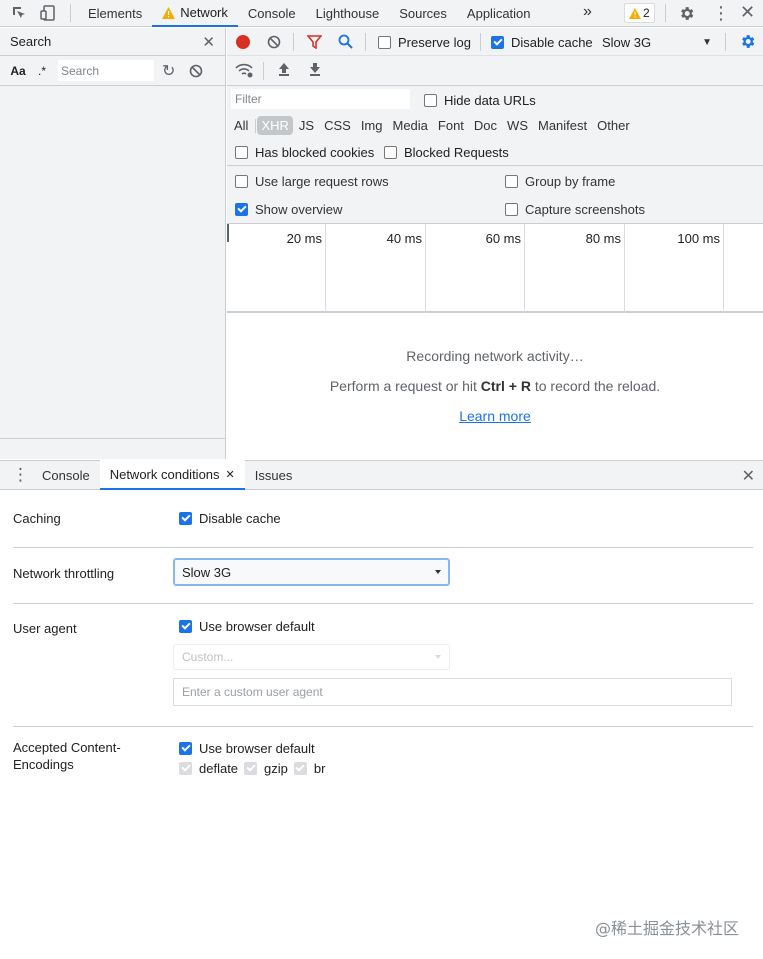 The width and height of the screenshot is (763, 959). Describe the element at coordinates (315, 69) in the screenshot. I see `export-har-icon` at that location.